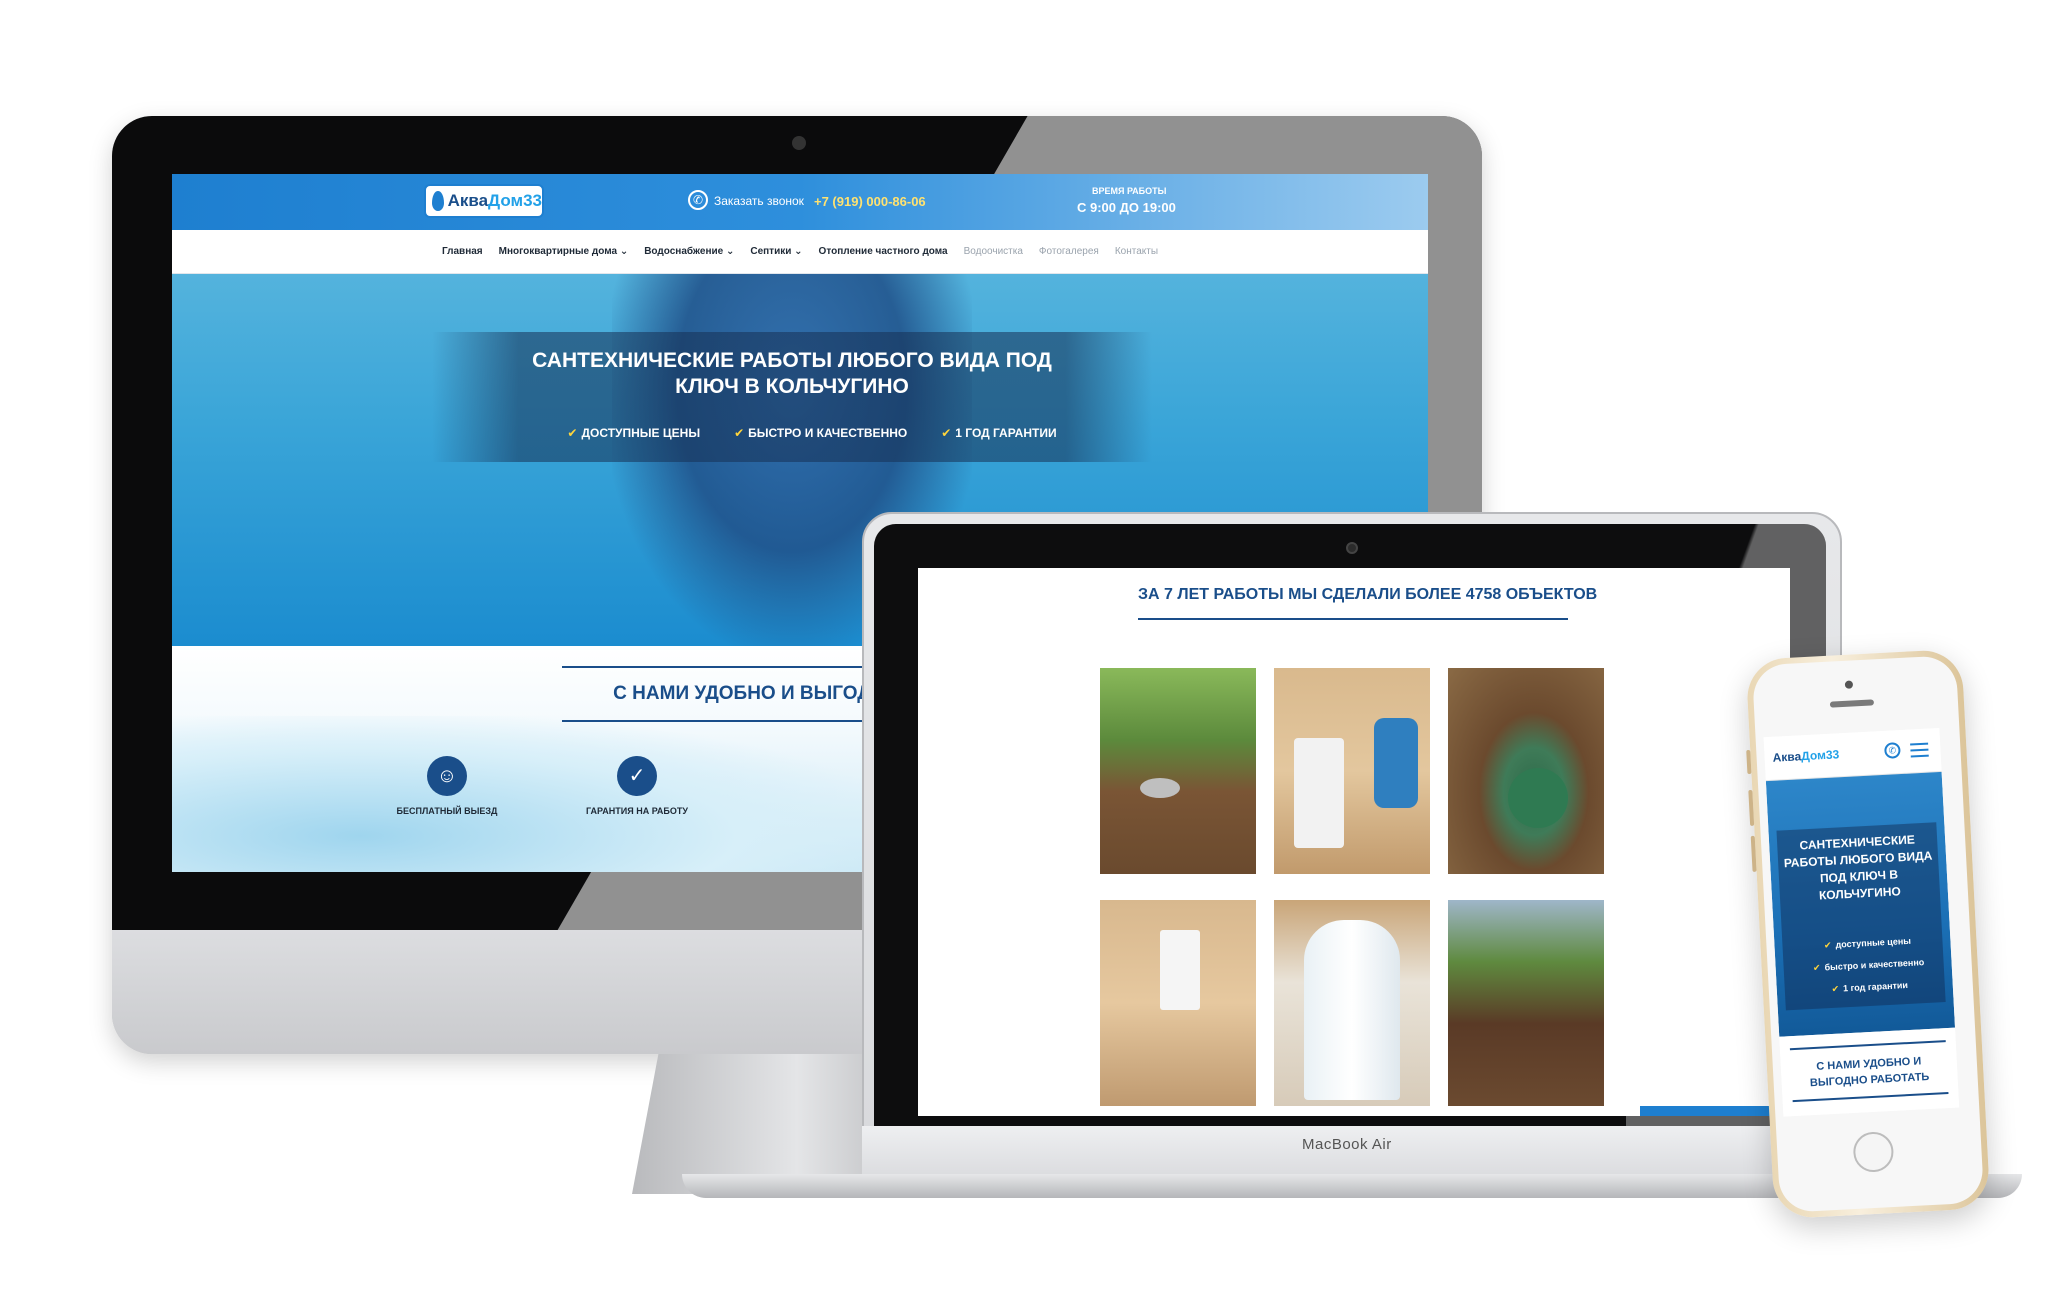 Image resolution: width=2067 pixels, height=1313 pixels. I want to click on imac-camera, so click(799, 143).